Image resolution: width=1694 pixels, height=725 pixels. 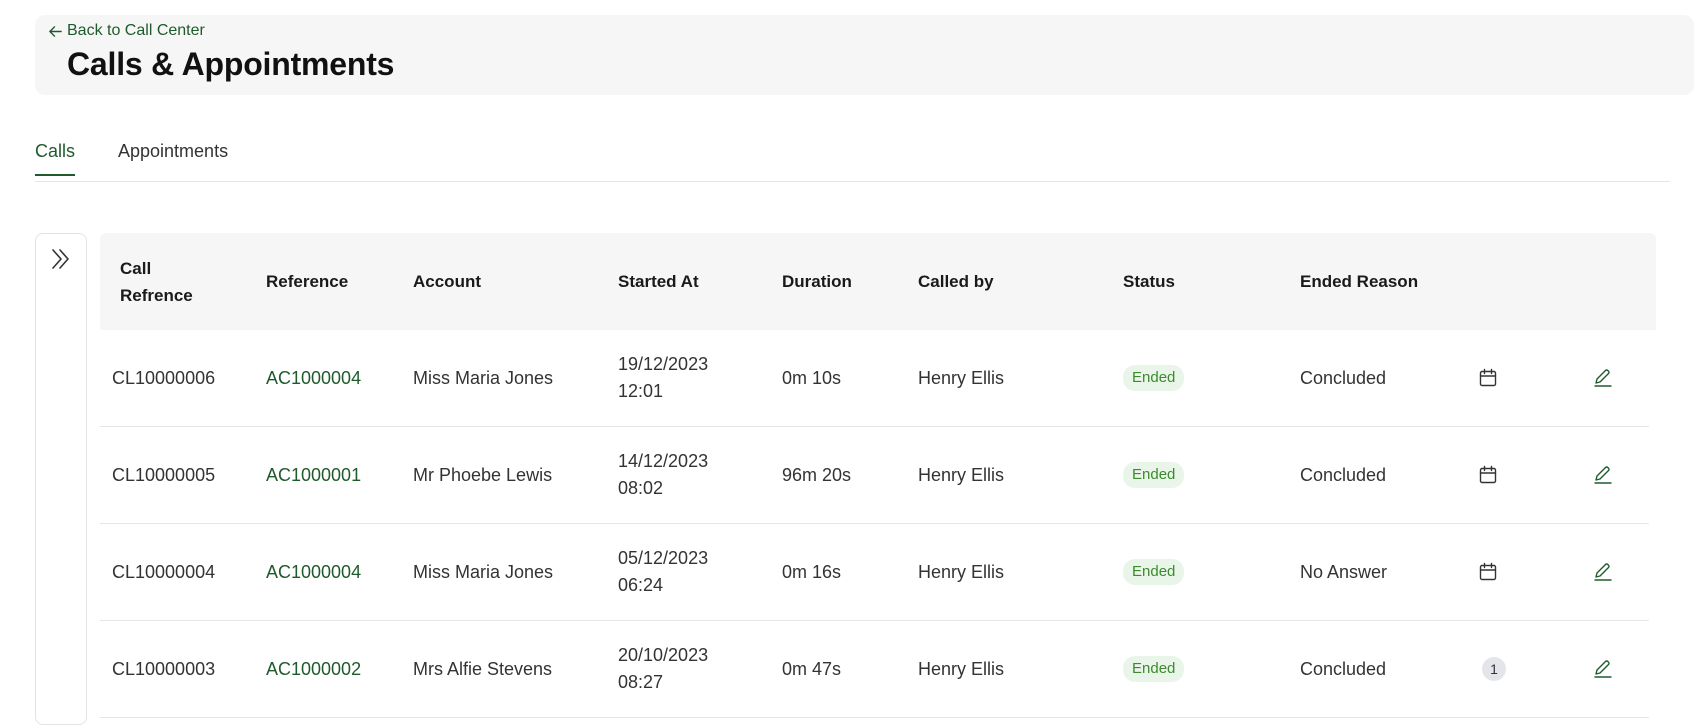 I want to click on filter-side-panel, so click(x=61, y=479).